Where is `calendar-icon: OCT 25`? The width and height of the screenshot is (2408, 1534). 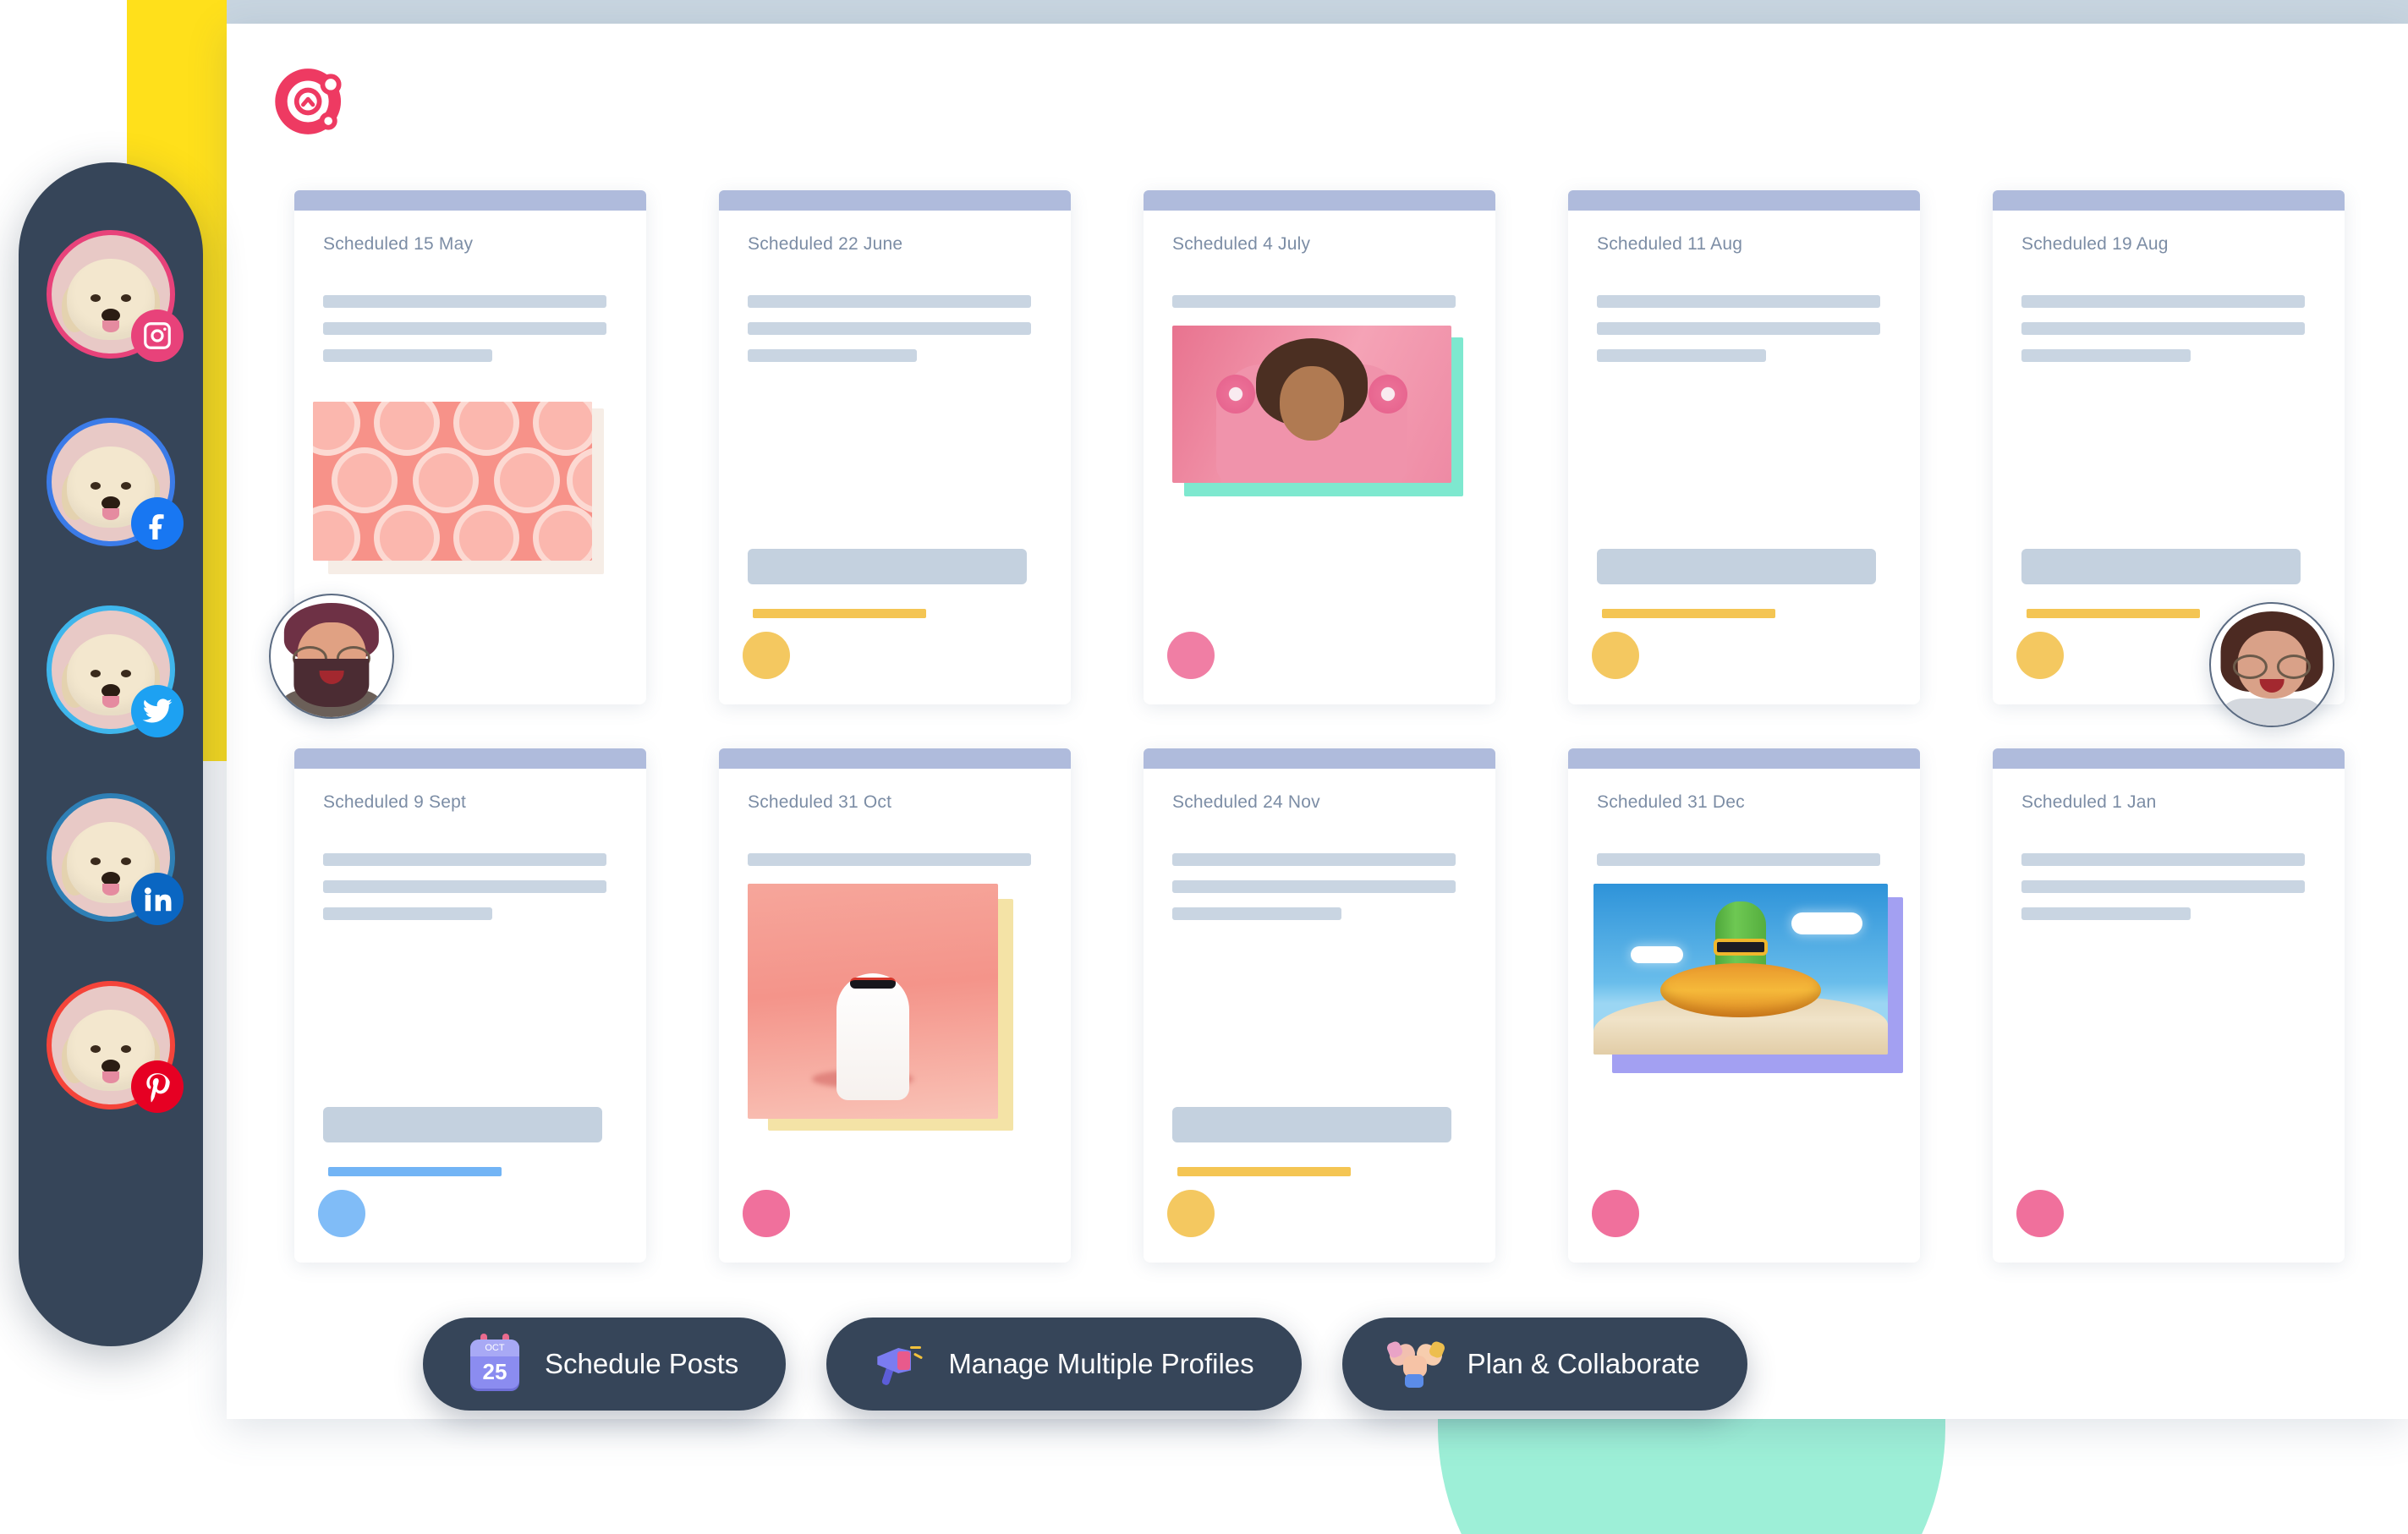
calendar-icon: OCT 25 is located at coordinates (495, 1361).